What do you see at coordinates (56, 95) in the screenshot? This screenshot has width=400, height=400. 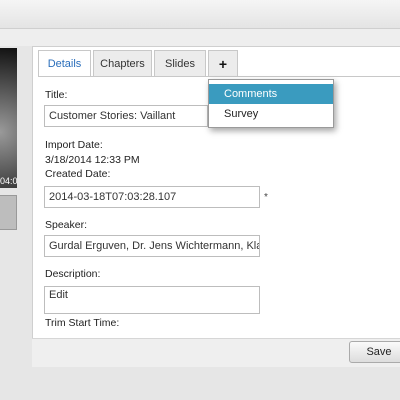 I see `title-label: Title:` at bounding box center [56, 95].